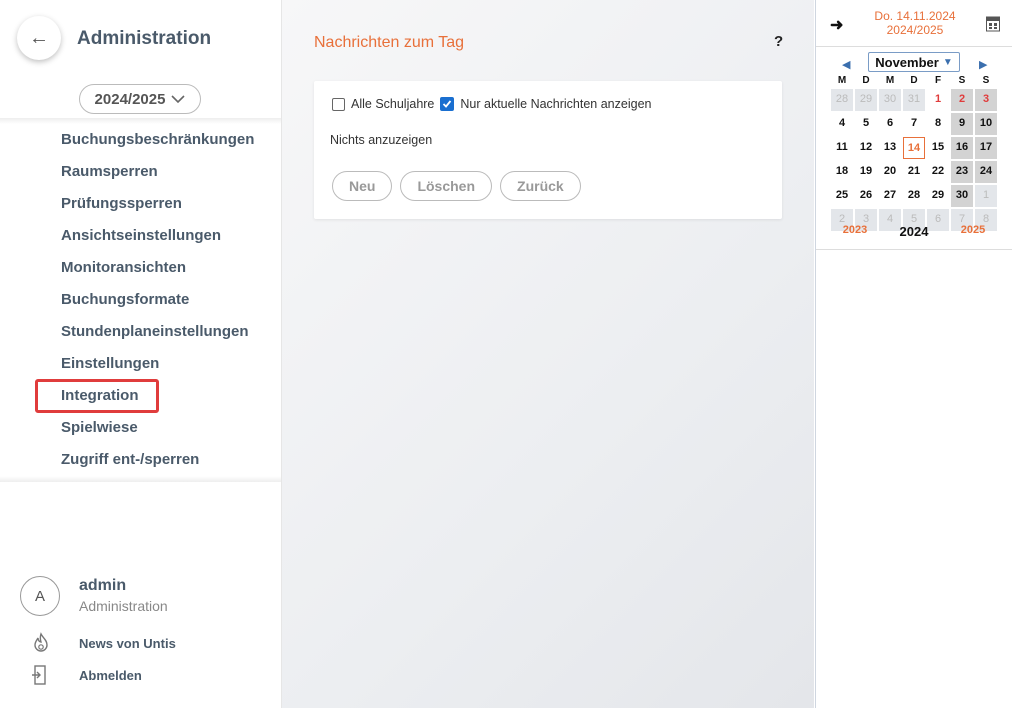  Describe the element at coordinates (866, 172) in the screenshot. I see `calendar-day: 19` at that location.